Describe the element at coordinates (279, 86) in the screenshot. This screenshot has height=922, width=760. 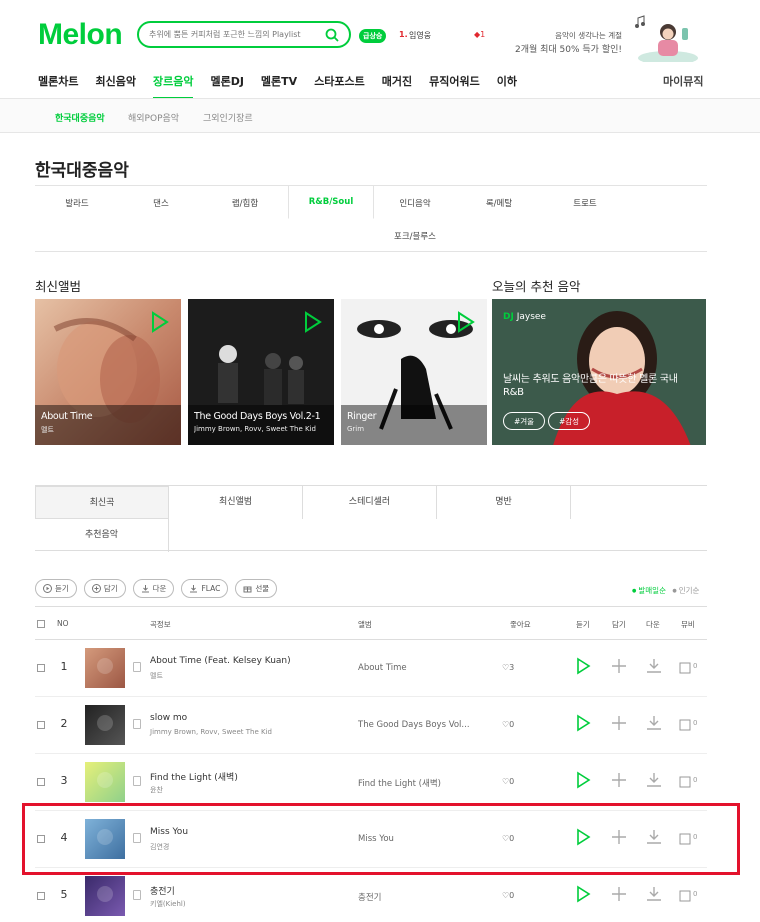
I see `nav-melontv: 멜론TV` at that location.